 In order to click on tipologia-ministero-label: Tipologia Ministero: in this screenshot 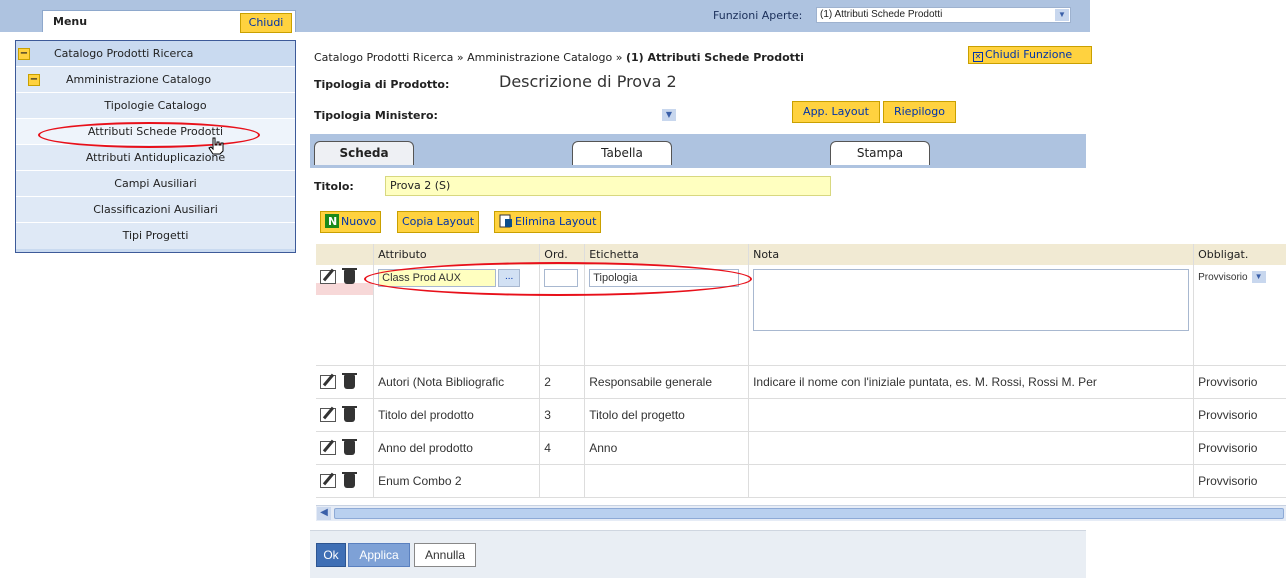, I will do `click(376, 115)`.